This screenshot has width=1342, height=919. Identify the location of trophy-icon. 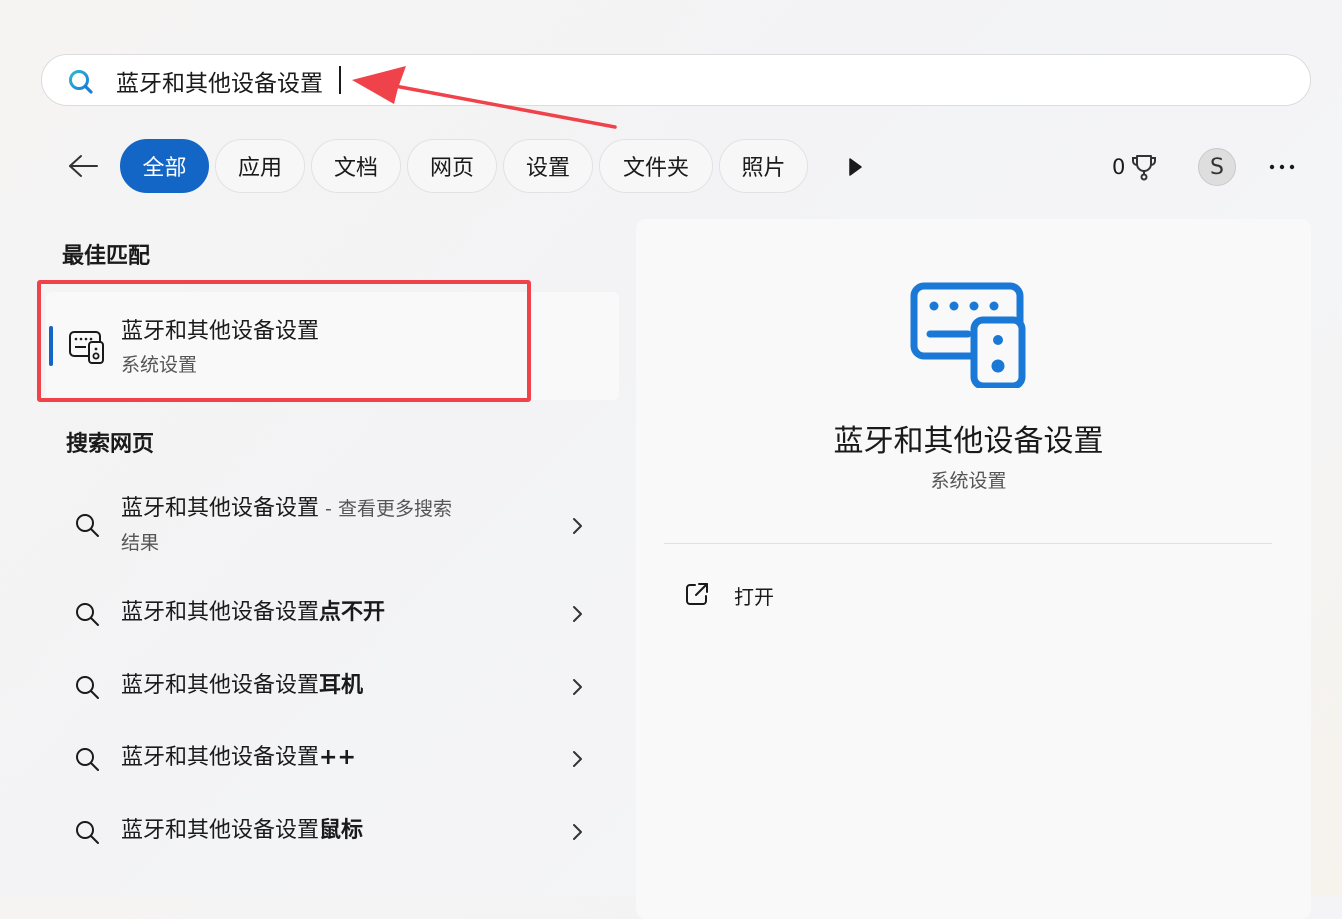
(1144, 168).